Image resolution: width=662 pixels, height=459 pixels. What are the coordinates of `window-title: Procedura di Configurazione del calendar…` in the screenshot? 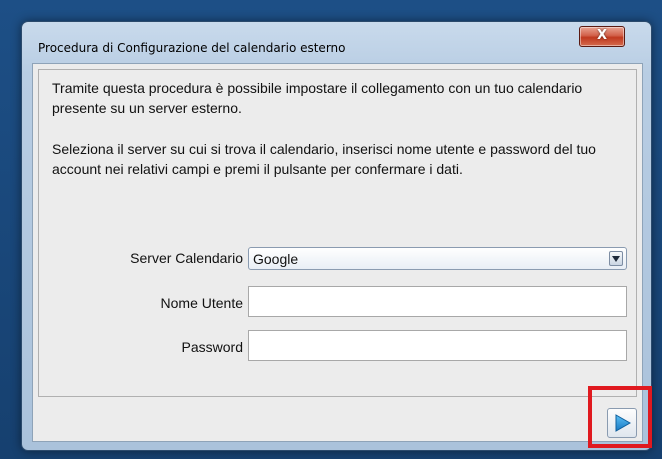 It's located at (192, 48).